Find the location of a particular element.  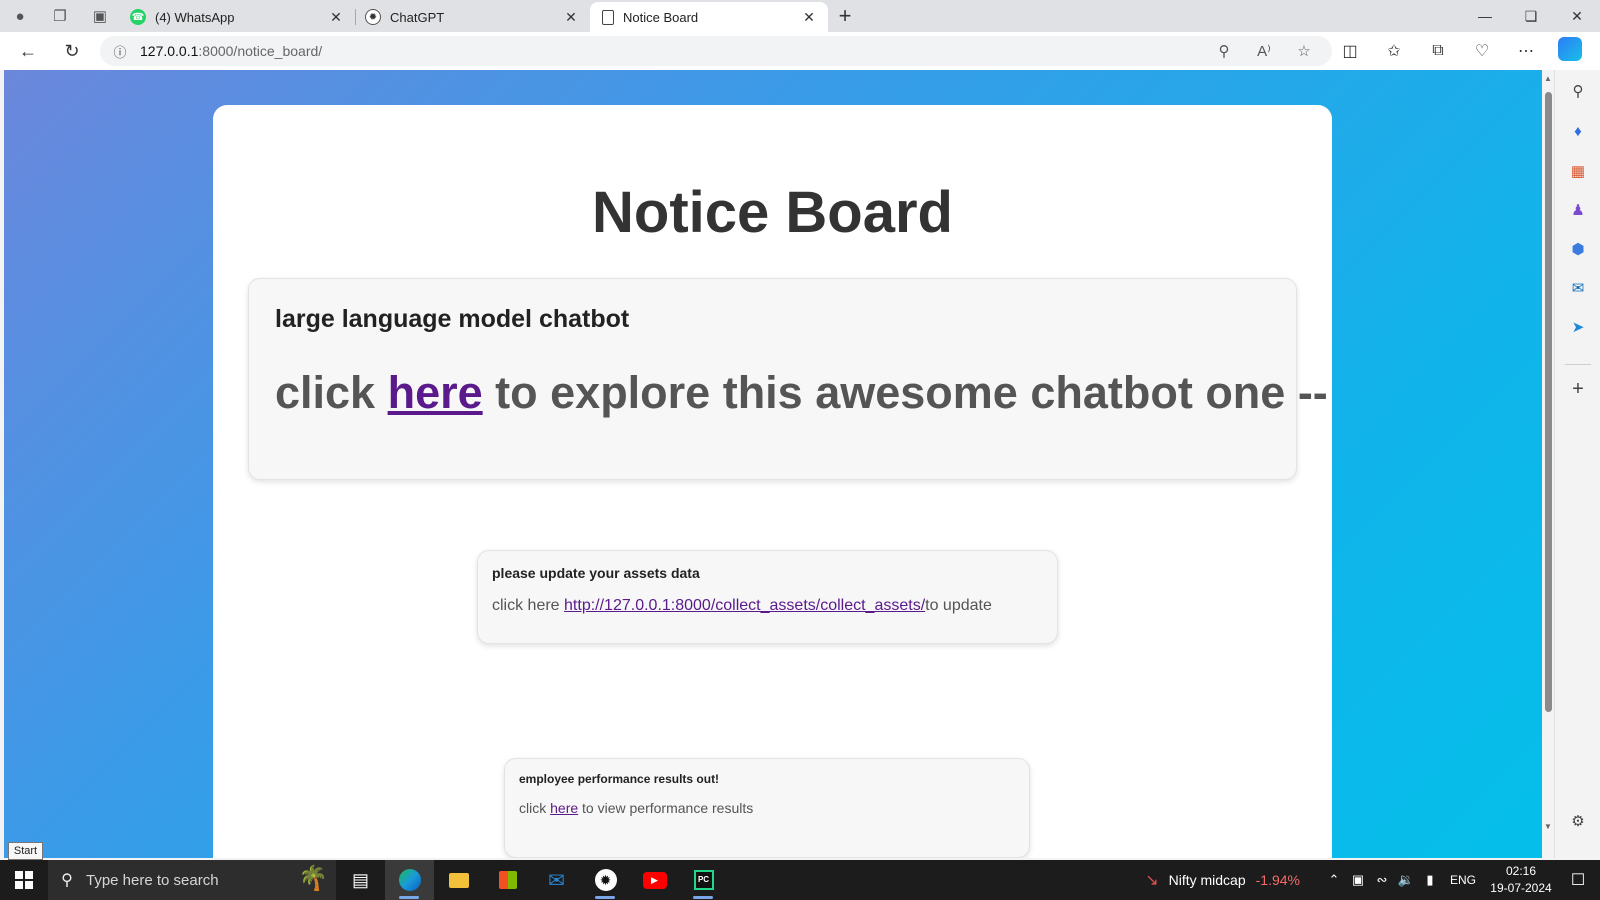

microsoft-store-icon is located at coordinates (507, 880).